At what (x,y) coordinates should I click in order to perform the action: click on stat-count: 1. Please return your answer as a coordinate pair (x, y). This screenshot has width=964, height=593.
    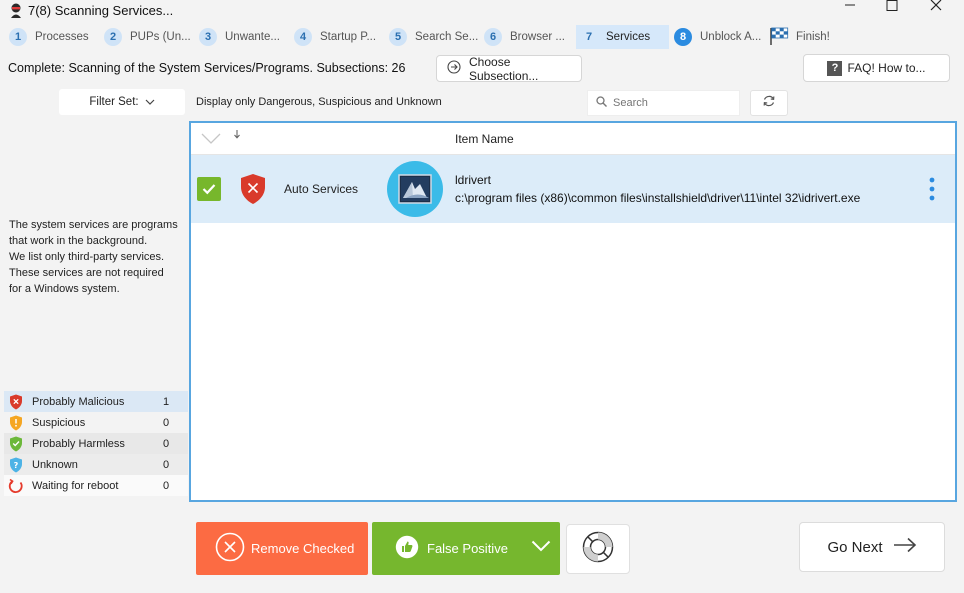
    Looking at the image, I should click on (166, 401).